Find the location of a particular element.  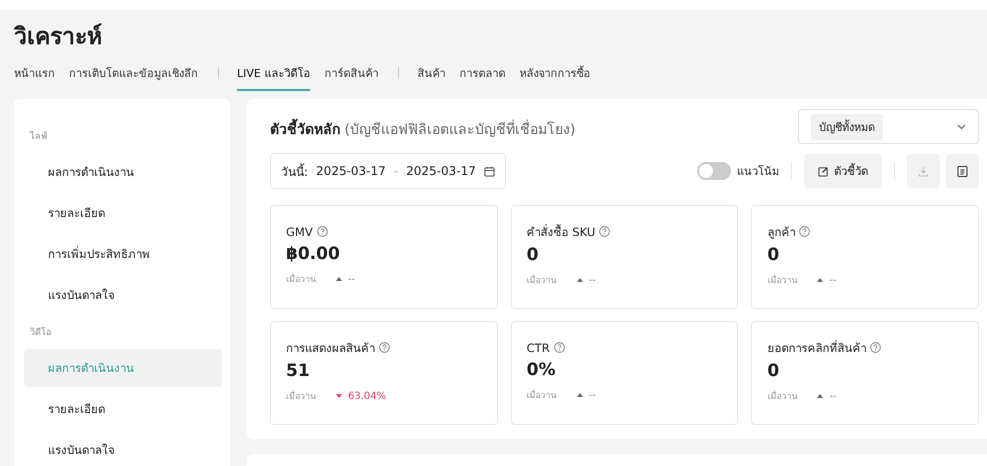

nav-tab: หลังจากการซื้อ is located at coordinates (554, 73).